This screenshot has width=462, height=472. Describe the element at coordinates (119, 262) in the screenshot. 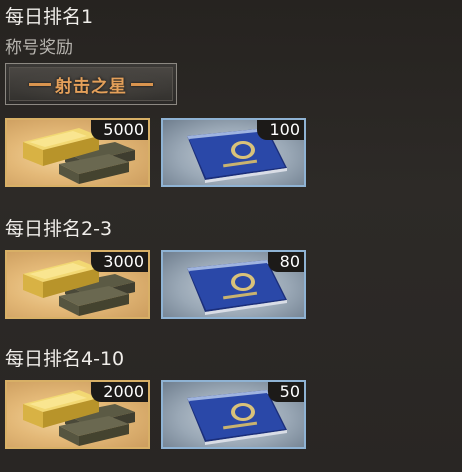

I see `reward-quantity: 3000` at that location.